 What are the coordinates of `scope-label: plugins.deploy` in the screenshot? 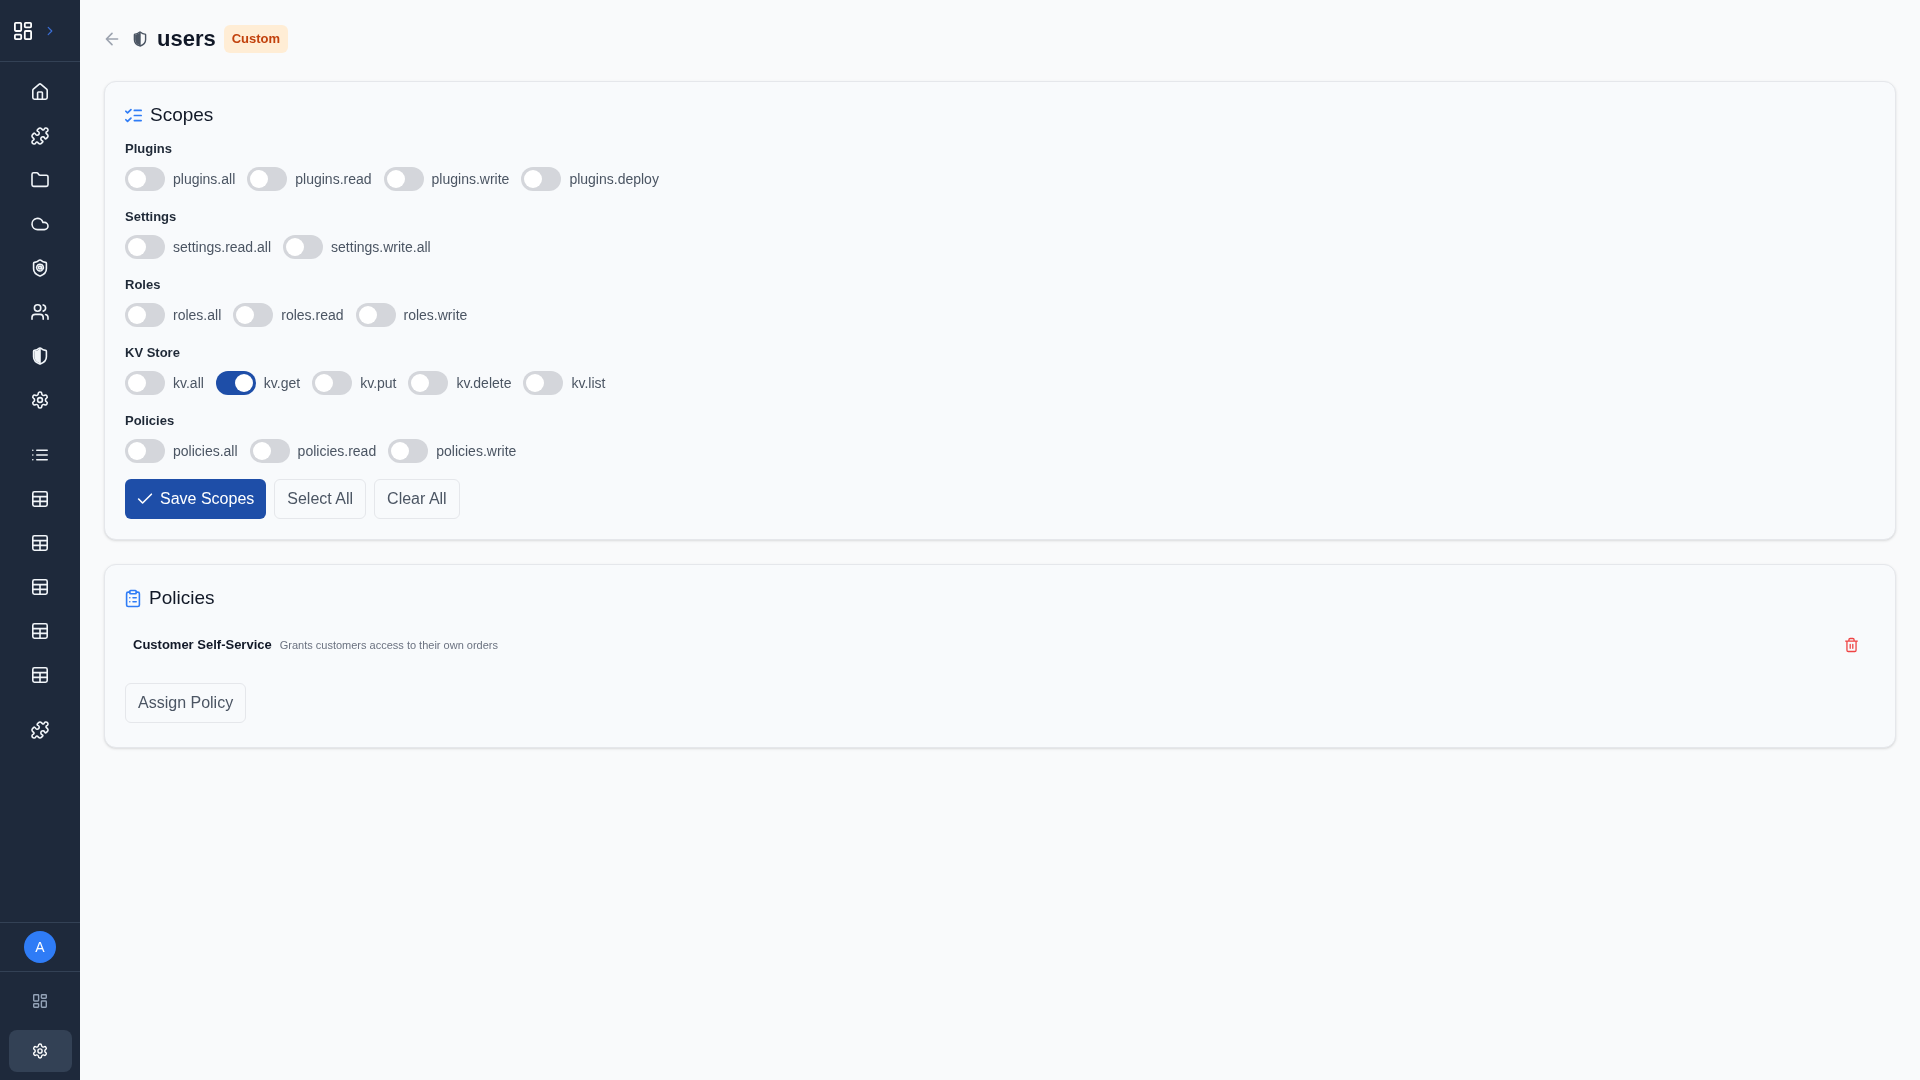 It's located at (614, 179).